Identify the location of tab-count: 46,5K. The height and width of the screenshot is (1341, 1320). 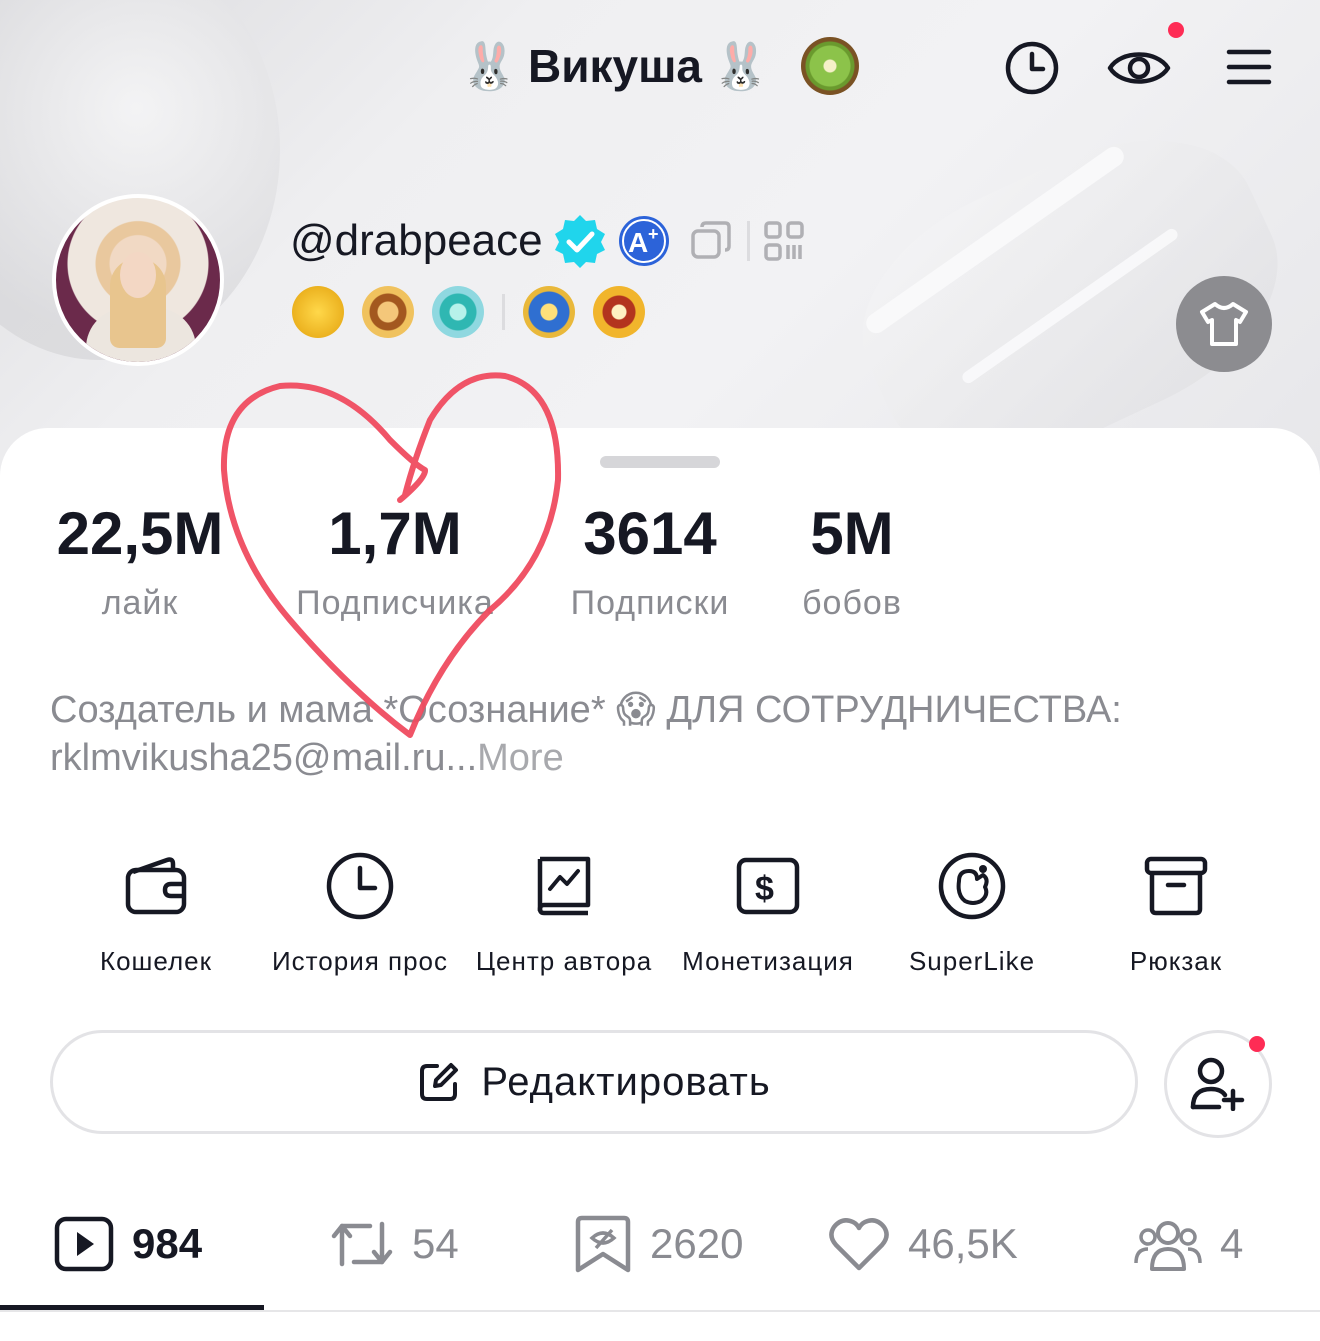
(963, 1243).